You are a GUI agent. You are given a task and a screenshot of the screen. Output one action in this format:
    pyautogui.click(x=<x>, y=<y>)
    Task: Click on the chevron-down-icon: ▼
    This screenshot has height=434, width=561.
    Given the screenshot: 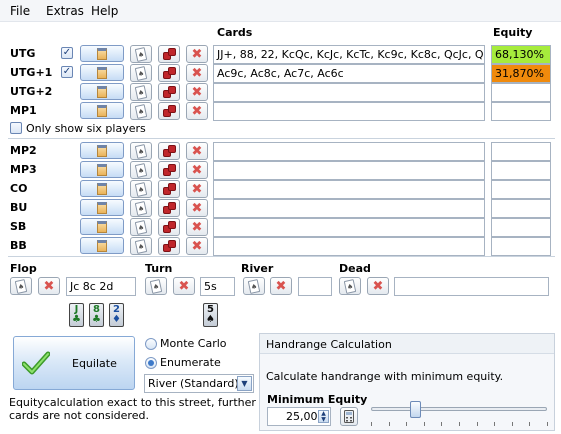 What is the action you would take?
    pyautogui.click(x=244, y=383)
    